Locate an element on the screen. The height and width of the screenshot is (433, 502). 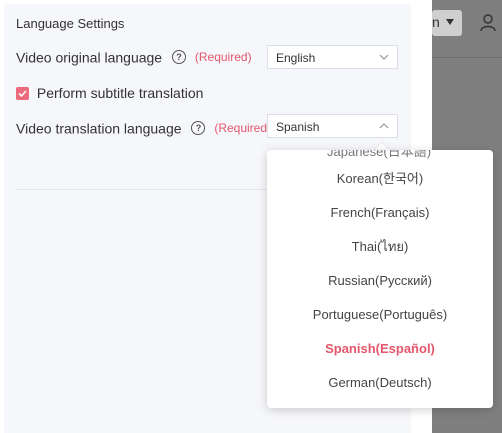
original-language-row: Video original language ? (Required) is located at coordinates (134, 56).